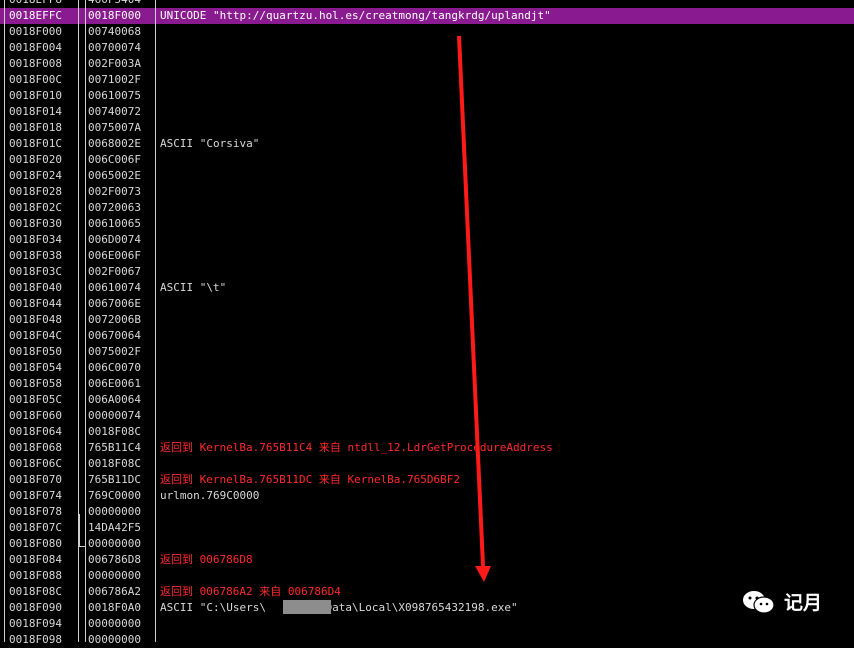  What do you see at coordinates (803, 603) in the screenshot?
I see `watermark-text: 记月` at bounding box center [803, 603].